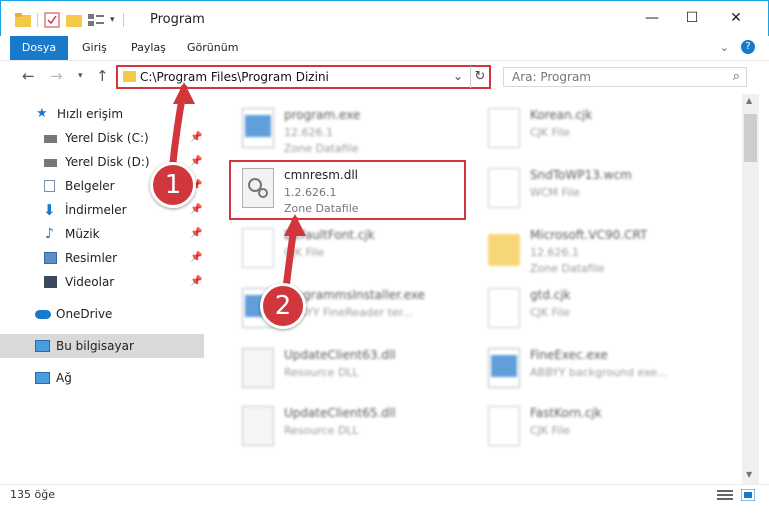 This screenshot has height=525, width=769. I want to click on sidebar-item-pictures: Resimler 📌, so click(102, 258).